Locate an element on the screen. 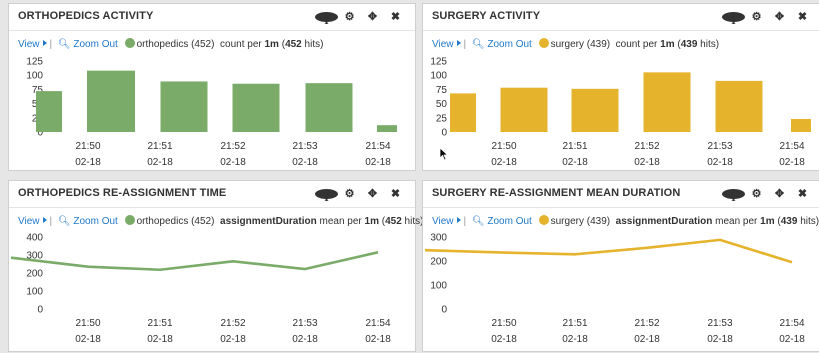 This screenshot has height=353, width=819. y-tick-label: 75 is located at coordinates (442, 90).